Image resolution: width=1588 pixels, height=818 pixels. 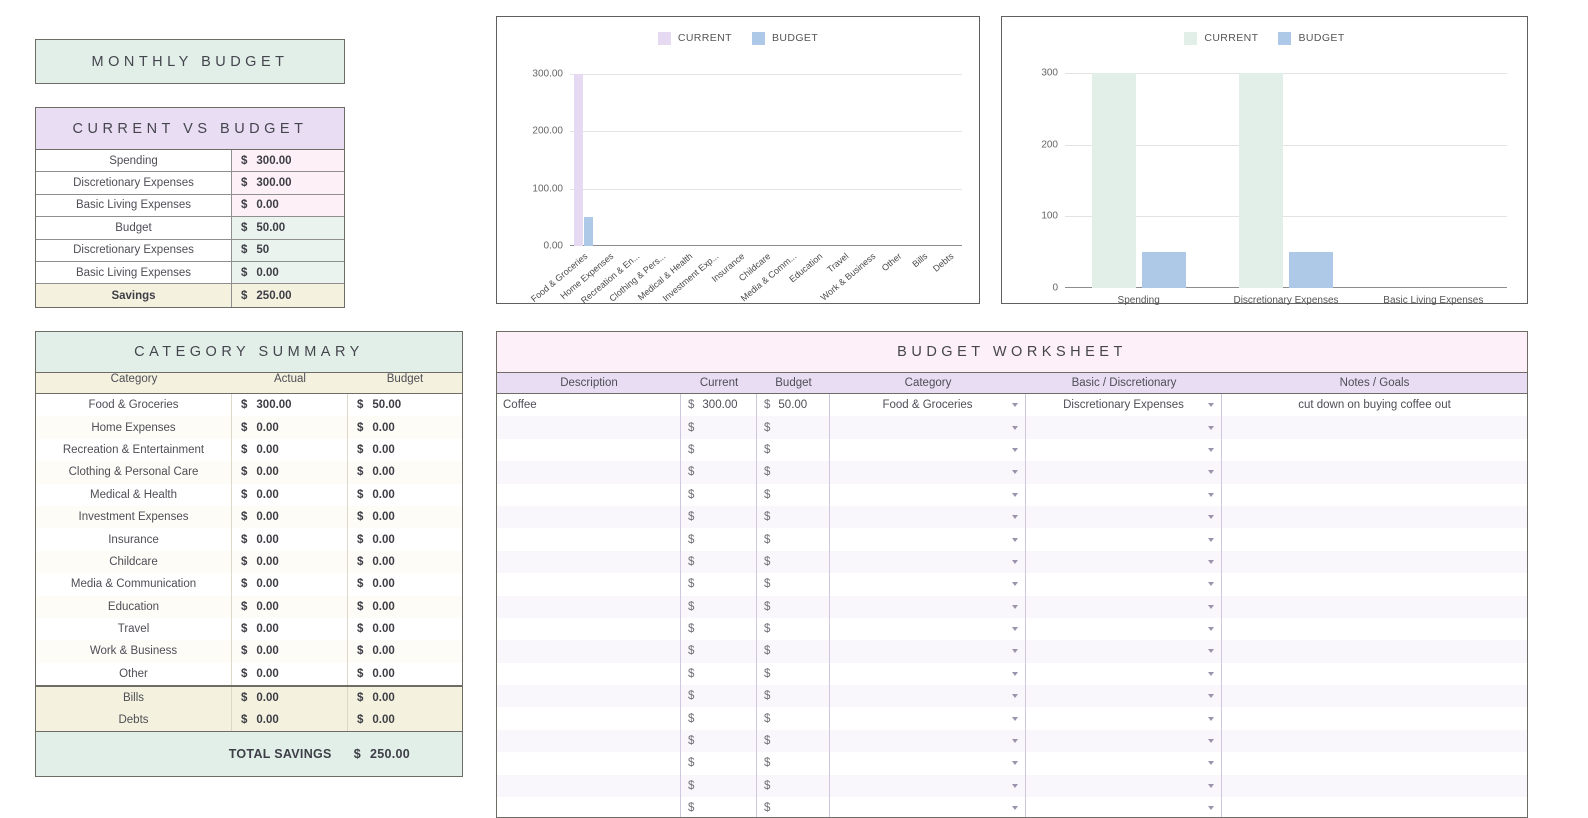 What do you see at coordinates (1124, 405) in the screenshot?
I see `basic-discretionary-dropdown: Discretionary Expenses` at bounding box center [1124, 405].